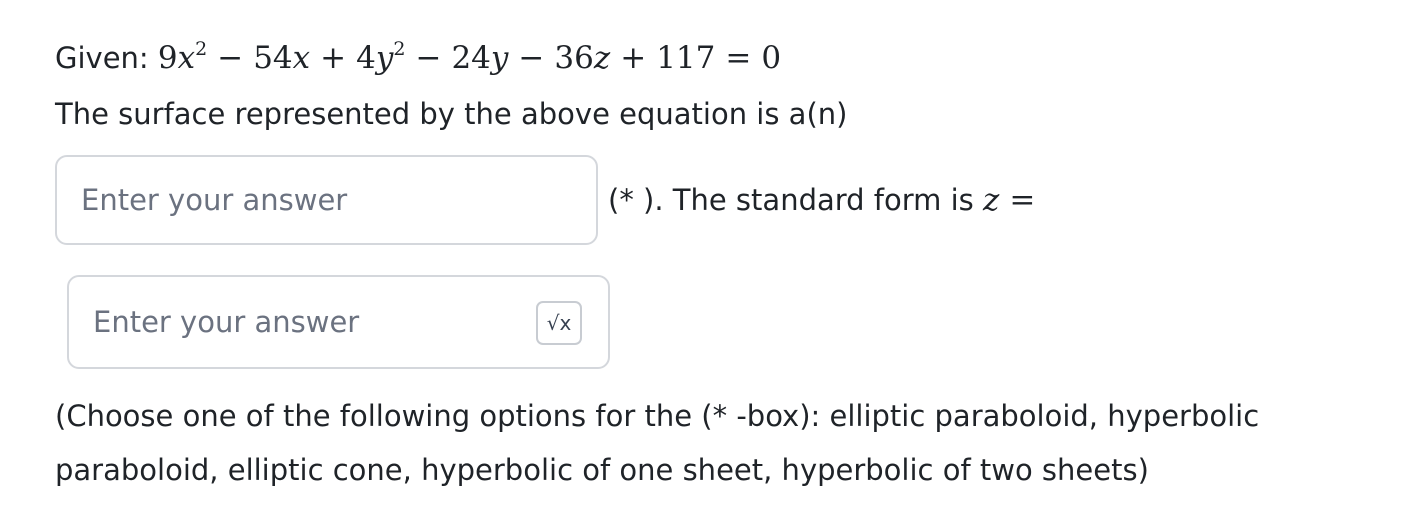 Image resolution: width=1427 pixels, height=510 pixels. I want to click on standard-form-answer-input, so click(338, 322).